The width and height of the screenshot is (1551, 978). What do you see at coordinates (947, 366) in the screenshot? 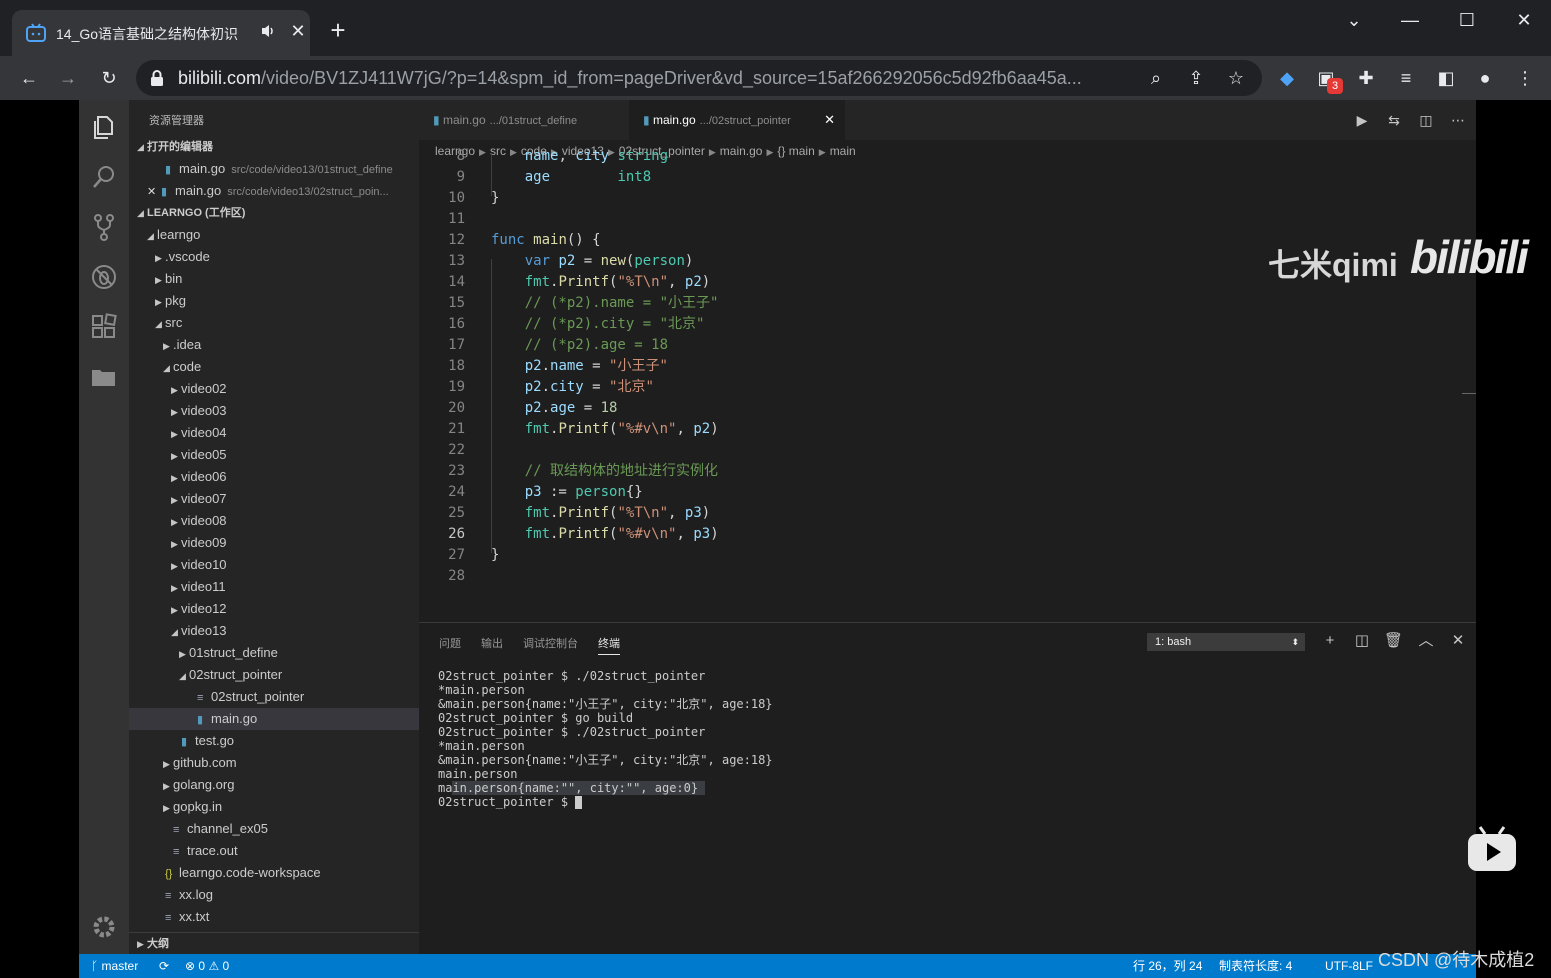
I see `code-line: 18 p2.name = "小王子"` at bounding box center [947, 366].